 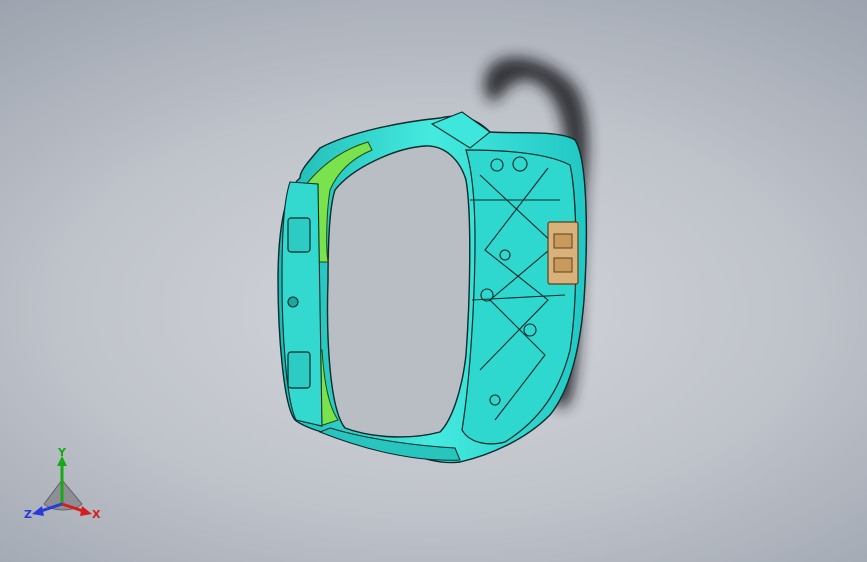 I want to click on center-mount-hole, so click(x=293, y=302).